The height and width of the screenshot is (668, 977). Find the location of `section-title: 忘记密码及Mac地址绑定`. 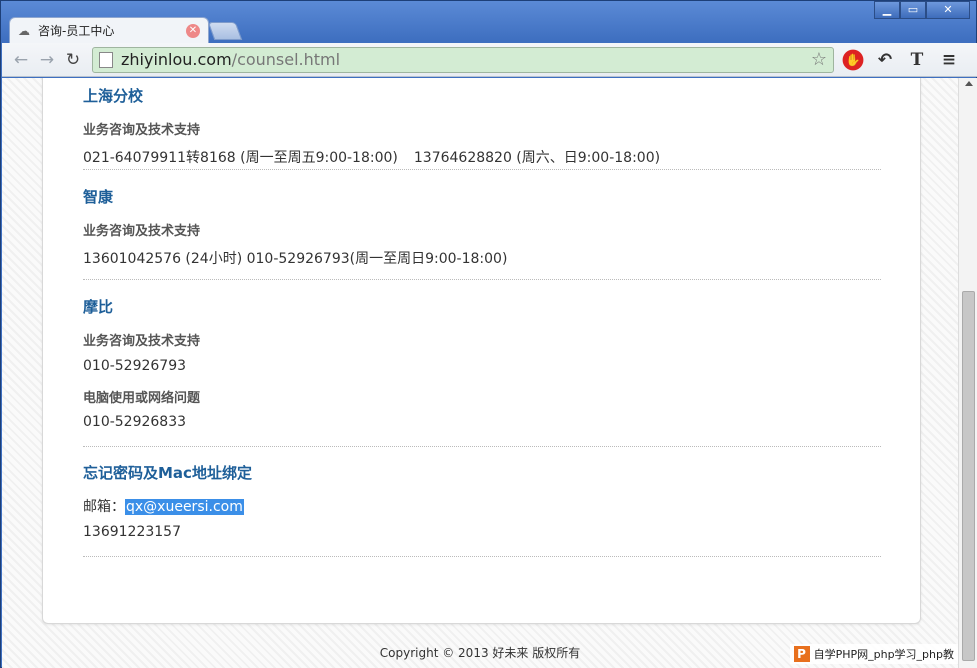

section-title: 忘记密码及Mac地址绑定 is located at coordinates (167, 473).